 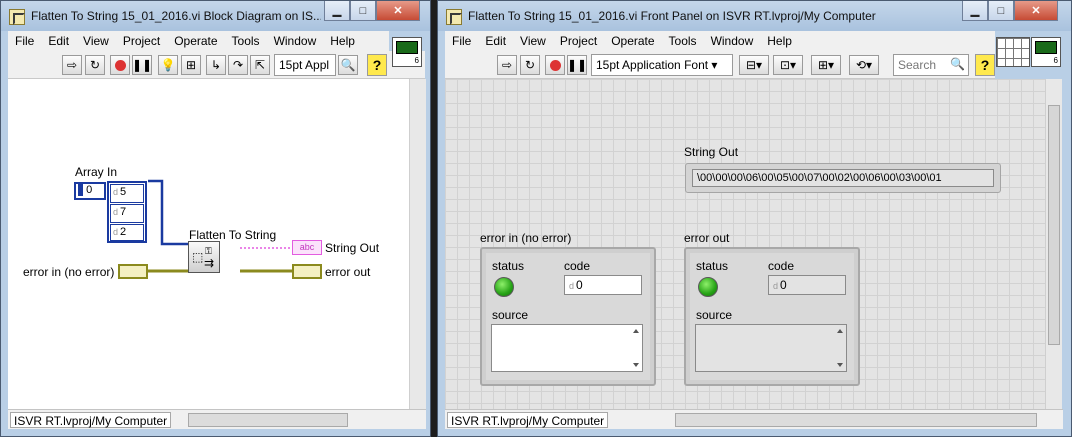 What do you see at coordinates (133, 271) in the screenshot?
I see `error-in-terminal` at bounding box center [133, 271].